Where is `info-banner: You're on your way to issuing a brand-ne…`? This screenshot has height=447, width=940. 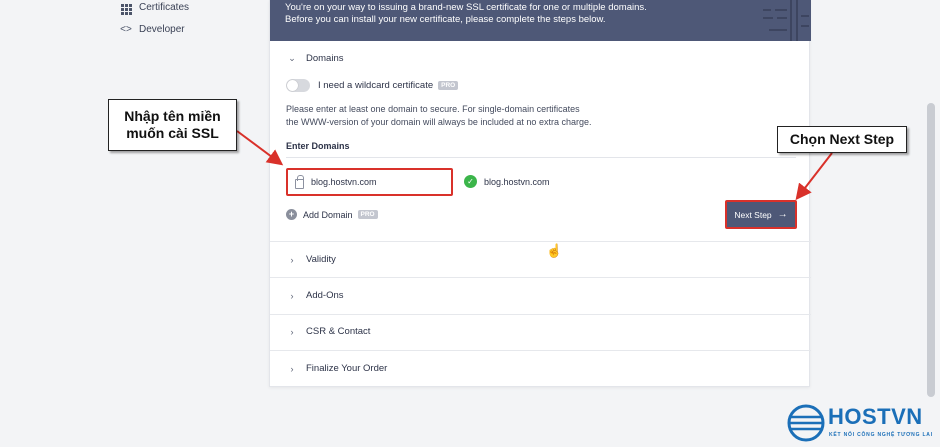
info-banner: You're on your way to issuing a brand-ne… is located at coordinates (540, 20).